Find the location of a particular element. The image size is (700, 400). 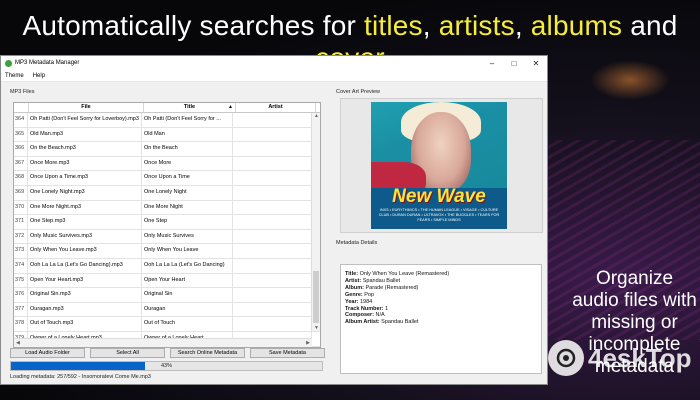

save-metadata-button: Save Metadata is located at coordinates (287, 353).